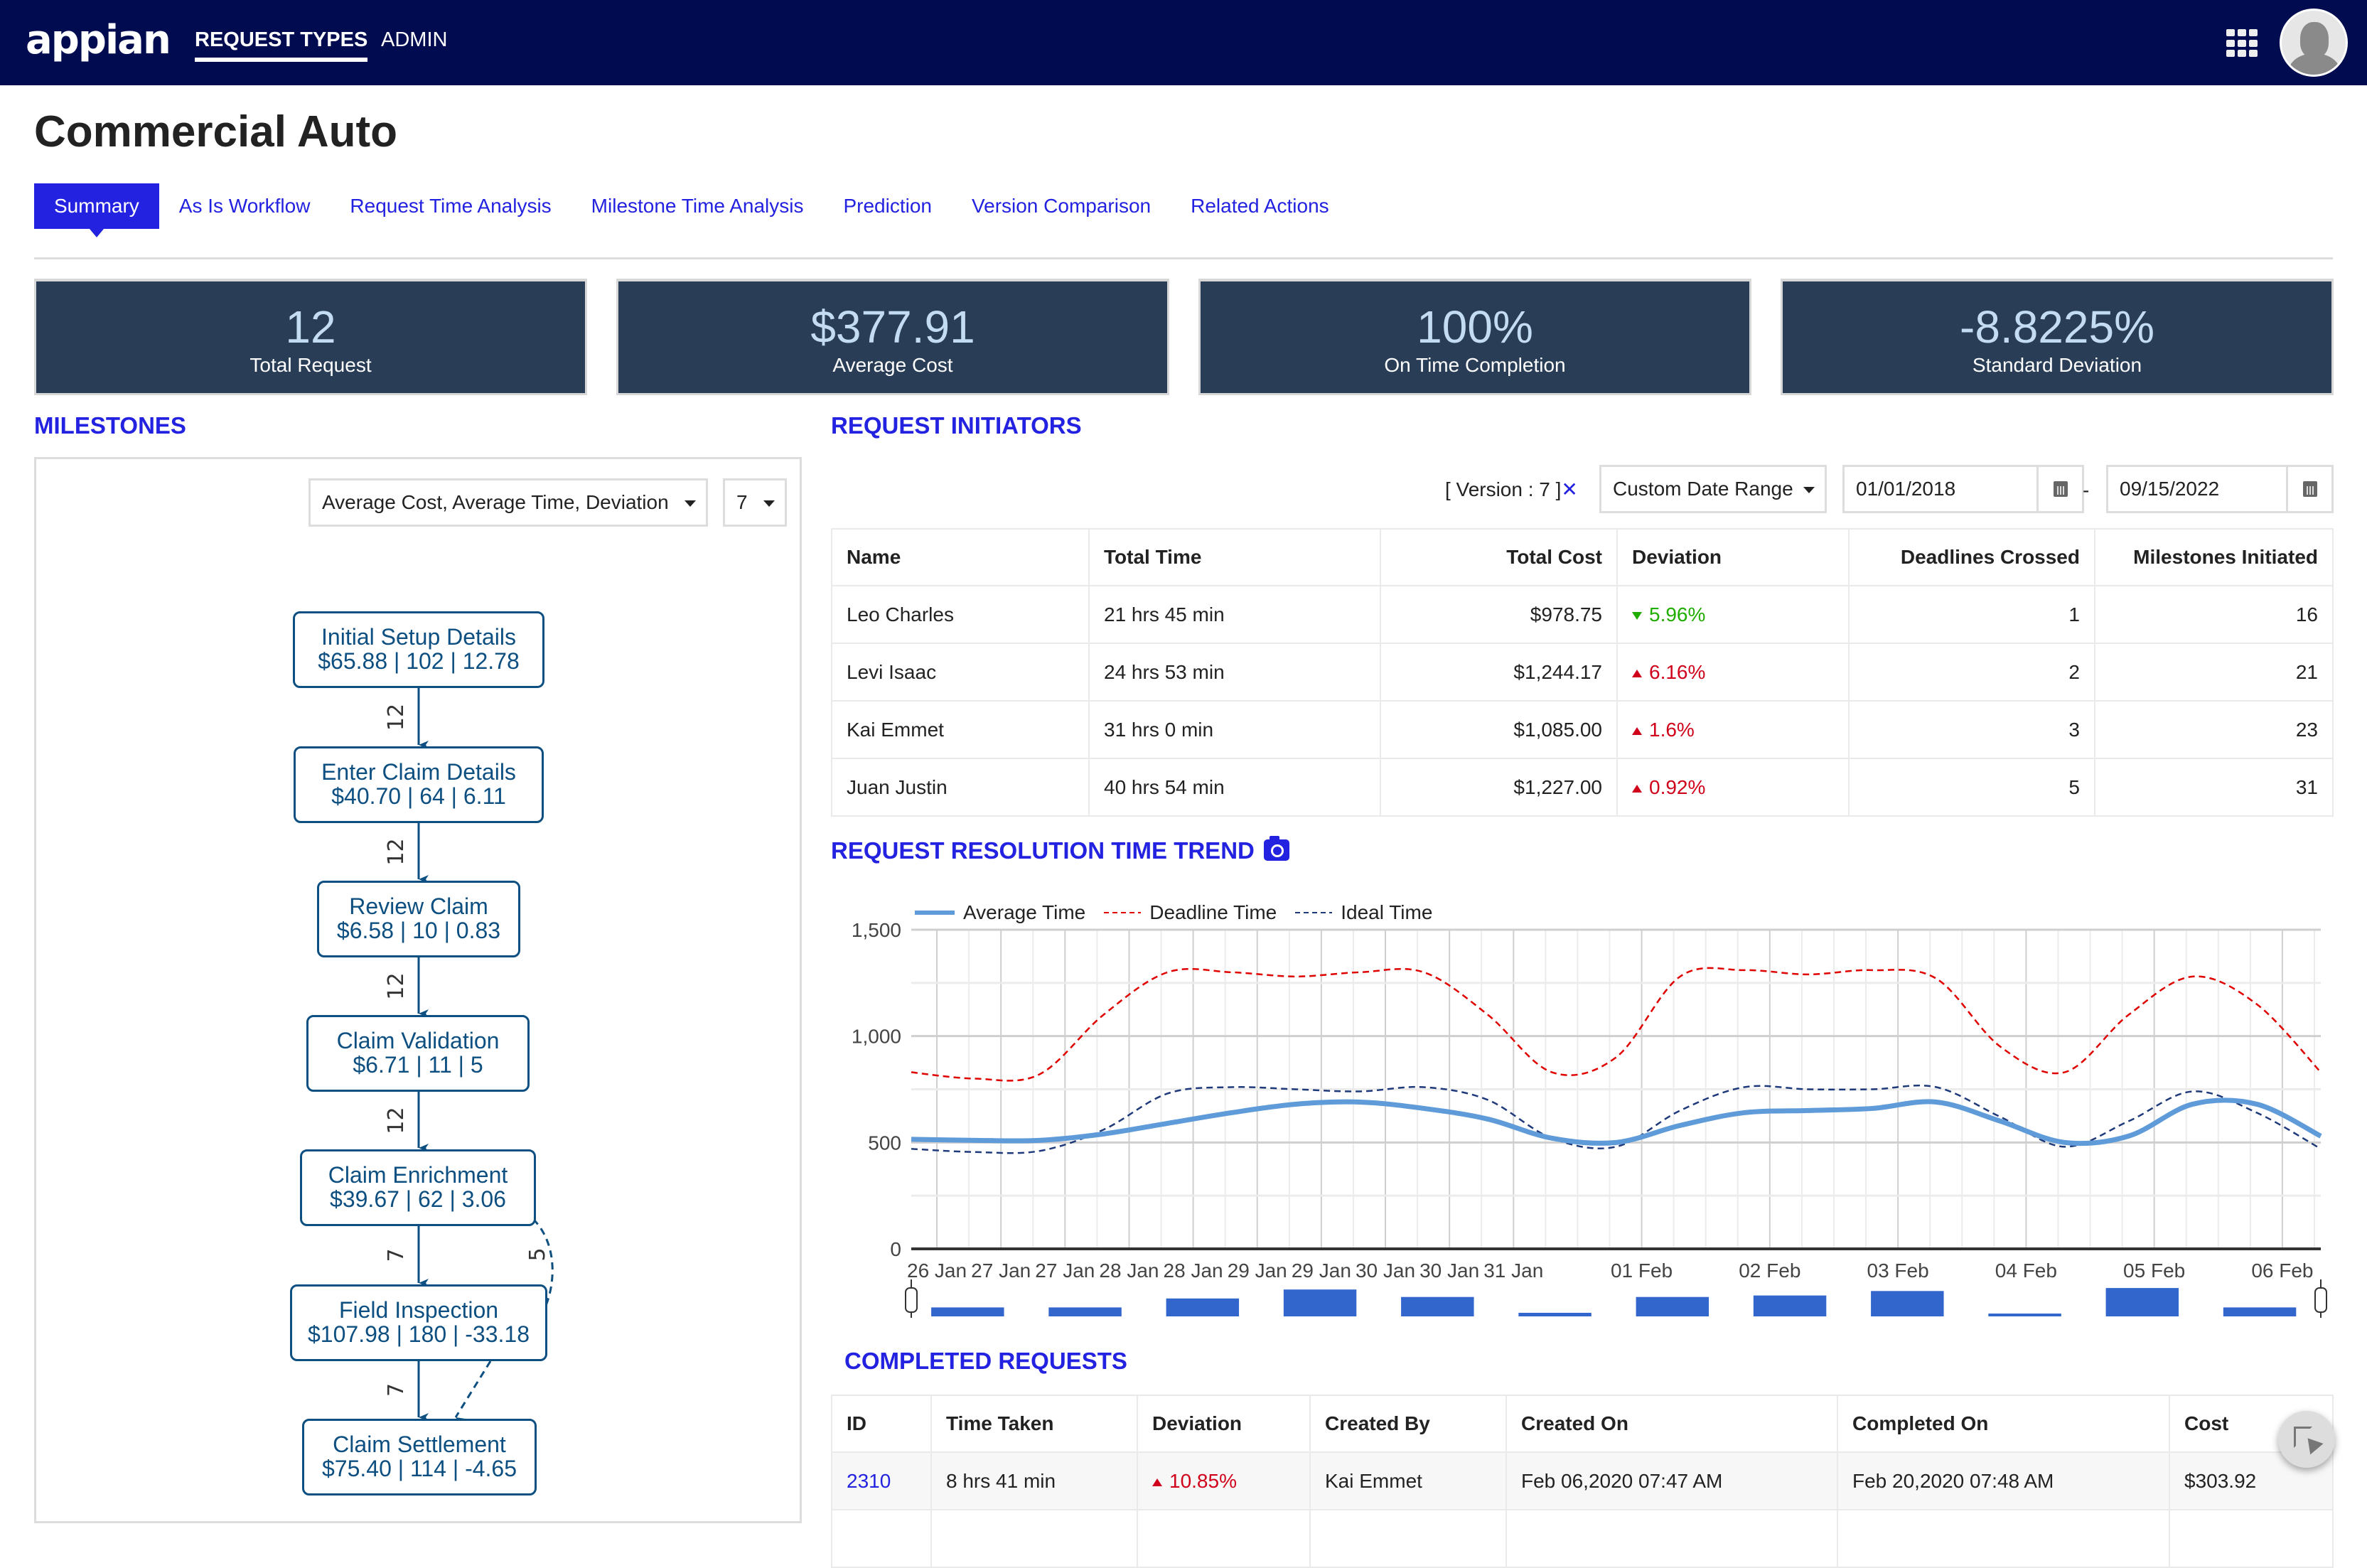  Describe the element at coordinates (418, 931) in the screenshot. I see `milestone-stats: $6.58 | 10 | 0.83` at that location.